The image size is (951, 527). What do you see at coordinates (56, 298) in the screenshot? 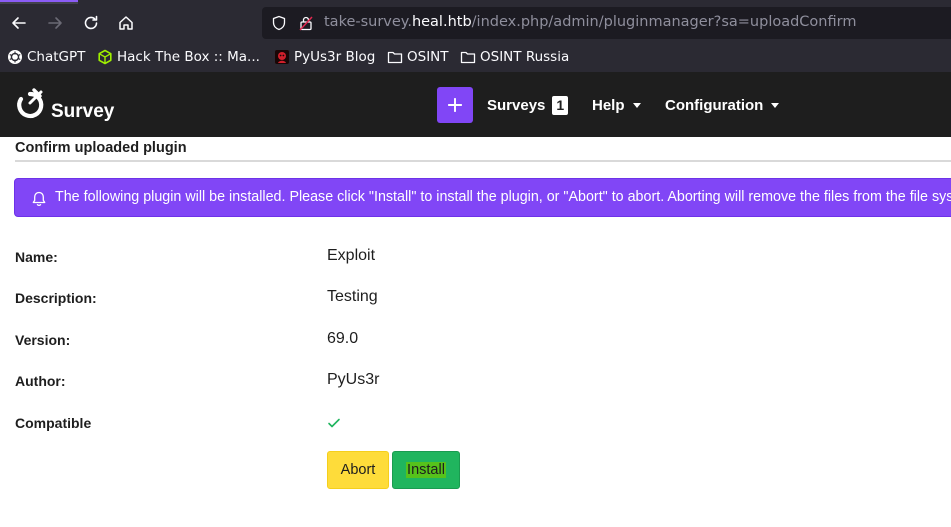
I see `description-label: Description:` at bounding box center [56, 298].